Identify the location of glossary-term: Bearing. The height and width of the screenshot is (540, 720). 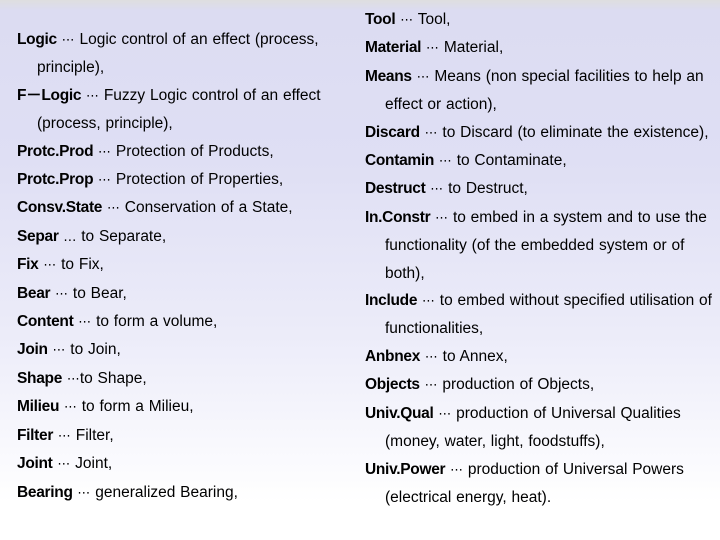
(45, 492).